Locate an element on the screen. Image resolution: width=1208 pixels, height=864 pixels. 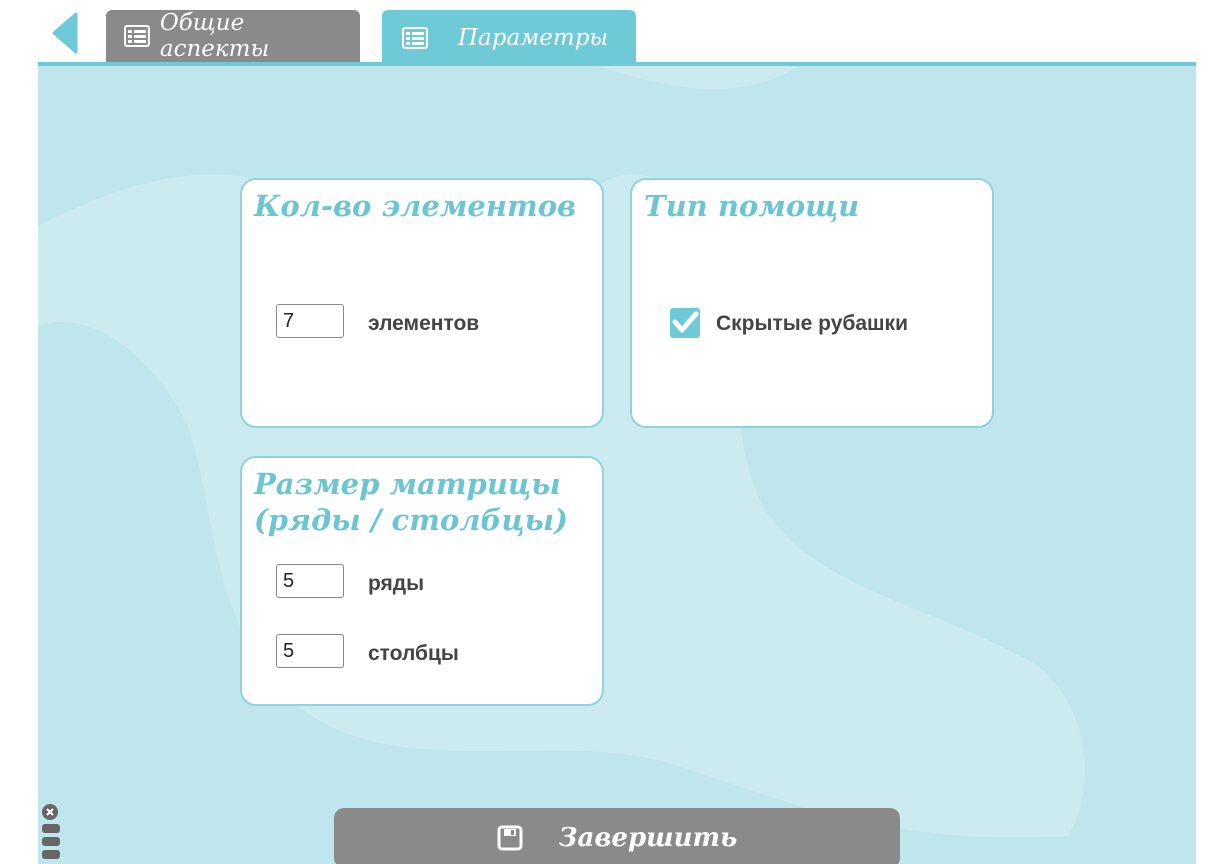
tab-general-aspects: Общие аспекты is located at coordinates (233, 36).